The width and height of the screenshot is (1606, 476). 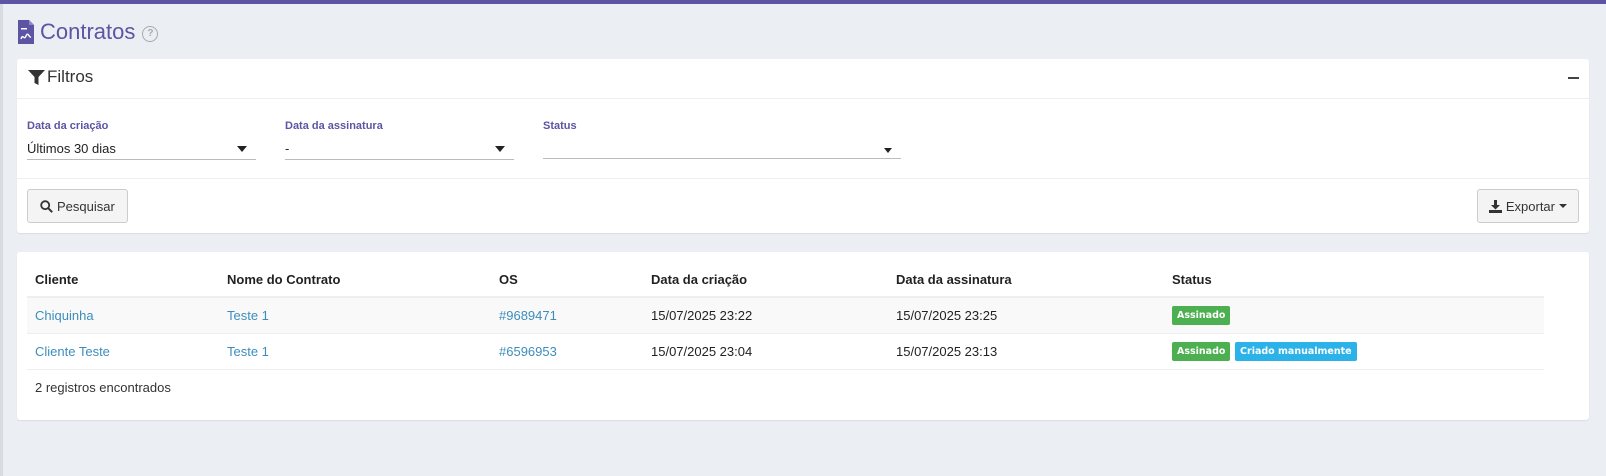 I want to click on cell-os: #6596953, so click(x=567, y=351).